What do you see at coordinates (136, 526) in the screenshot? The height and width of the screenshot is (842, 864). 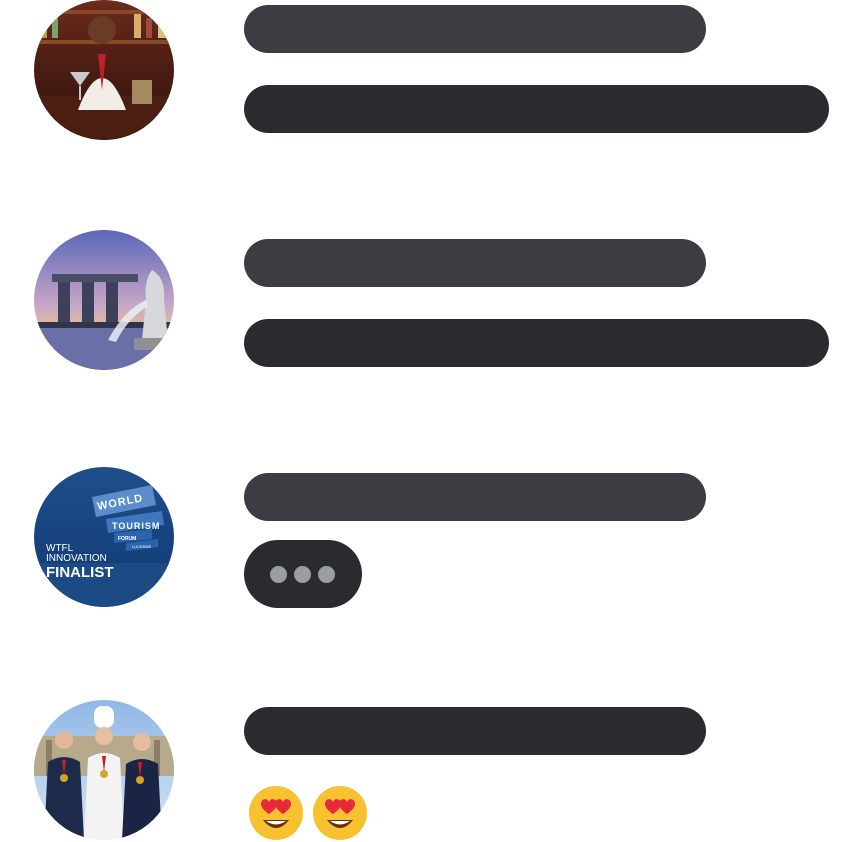 I see `wtfl-tourism-text: TOURISM` at bounding box center [136, 526].